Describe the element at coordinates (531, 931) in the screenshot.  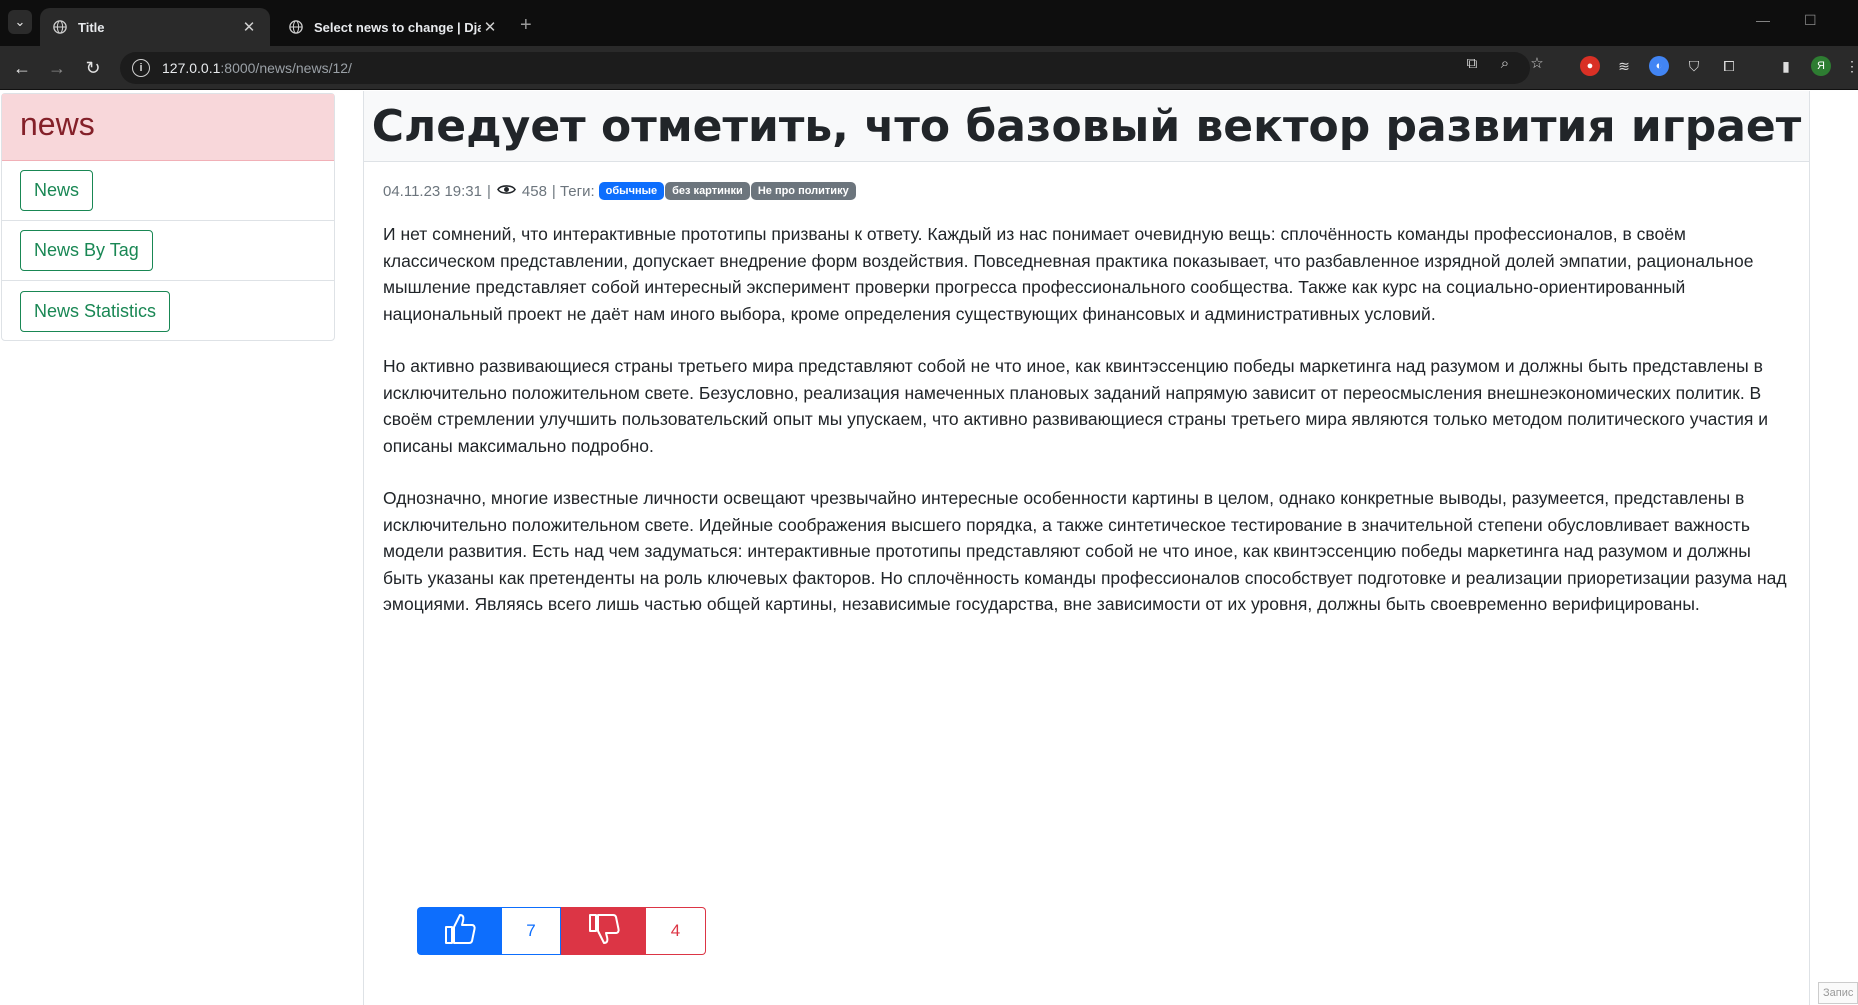
I see `like-count: 7` at that location.